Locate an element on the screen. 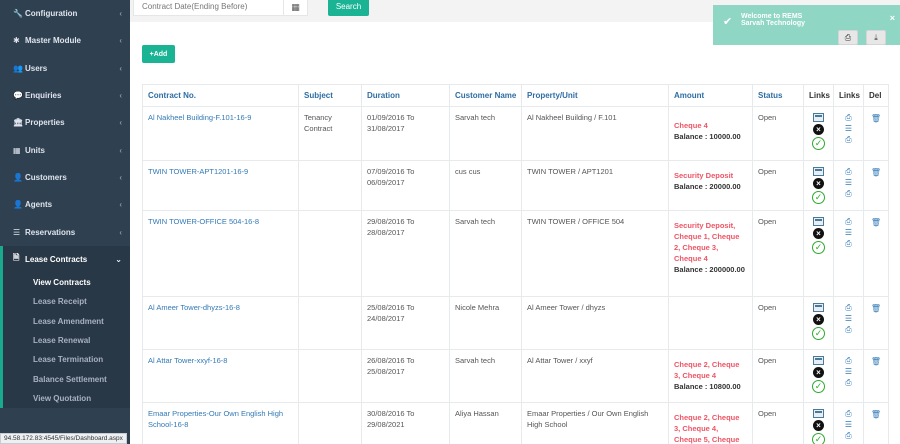  property-cell: Al Nakheel Building / F.101 is located at coordinates (595, 133).